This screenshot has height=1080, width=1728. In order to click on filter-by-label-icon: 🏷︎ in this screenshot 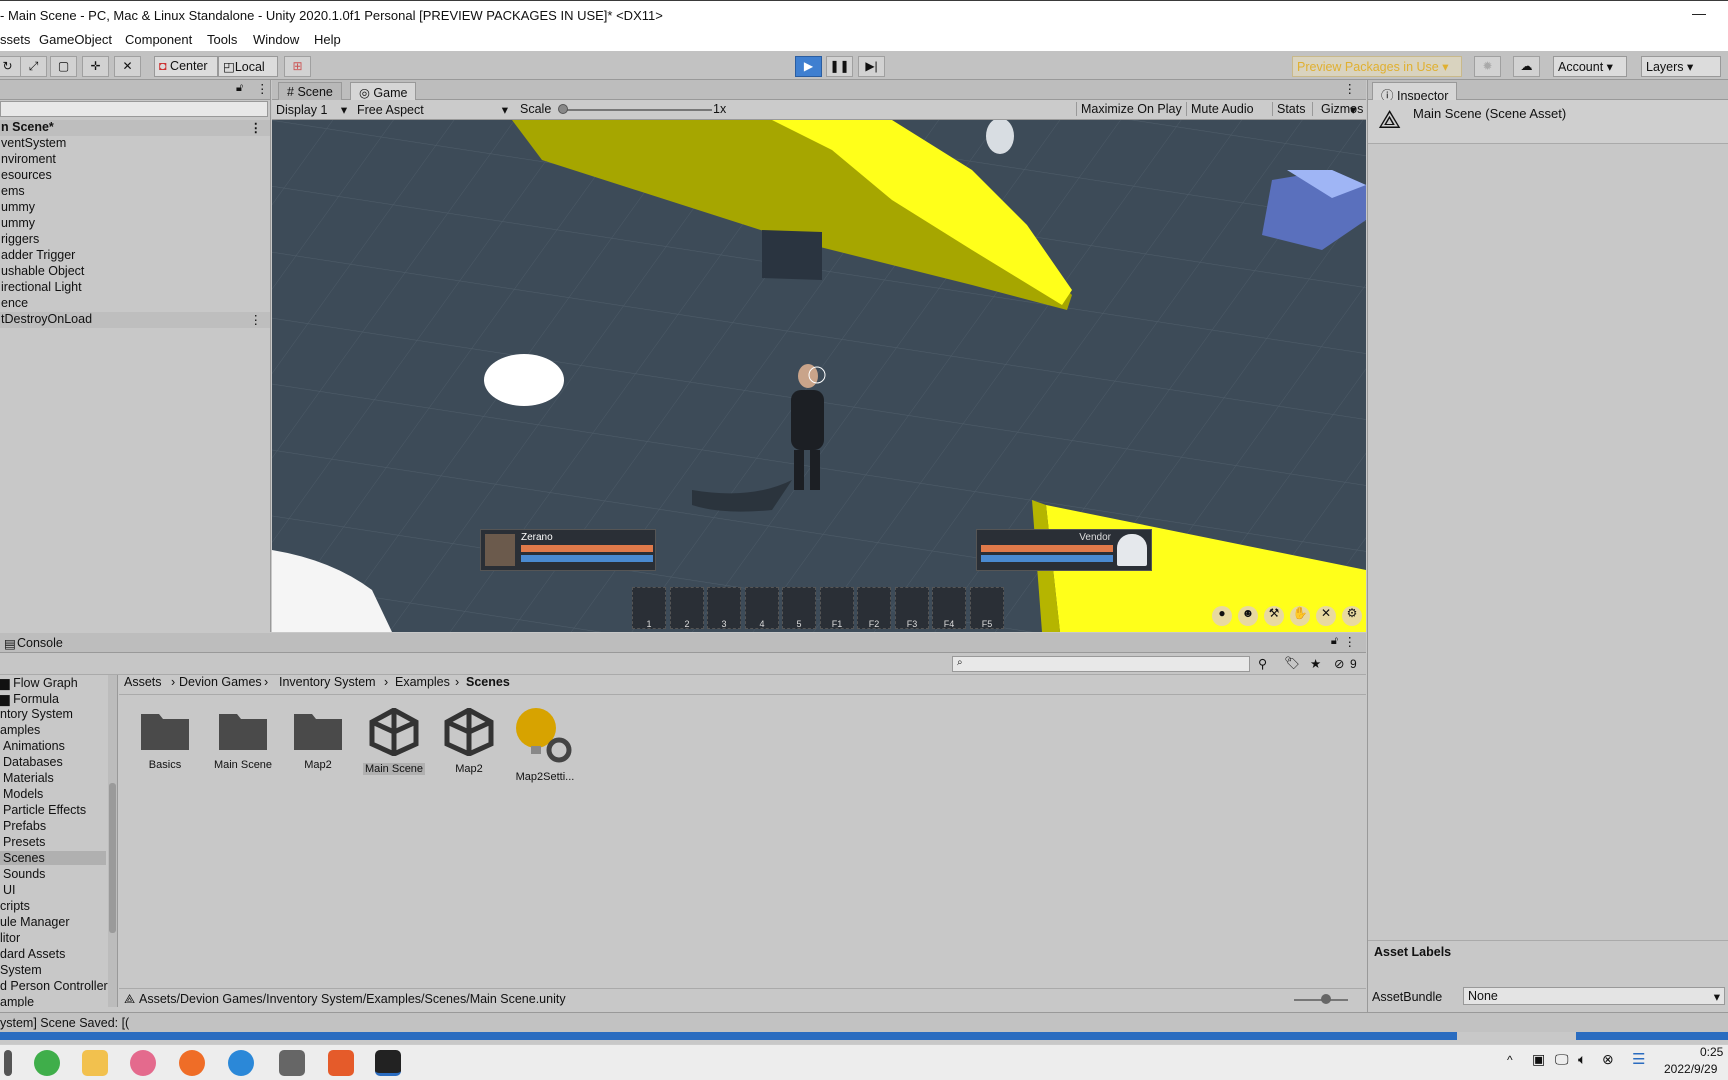, I will do `click(1292, 663)`.